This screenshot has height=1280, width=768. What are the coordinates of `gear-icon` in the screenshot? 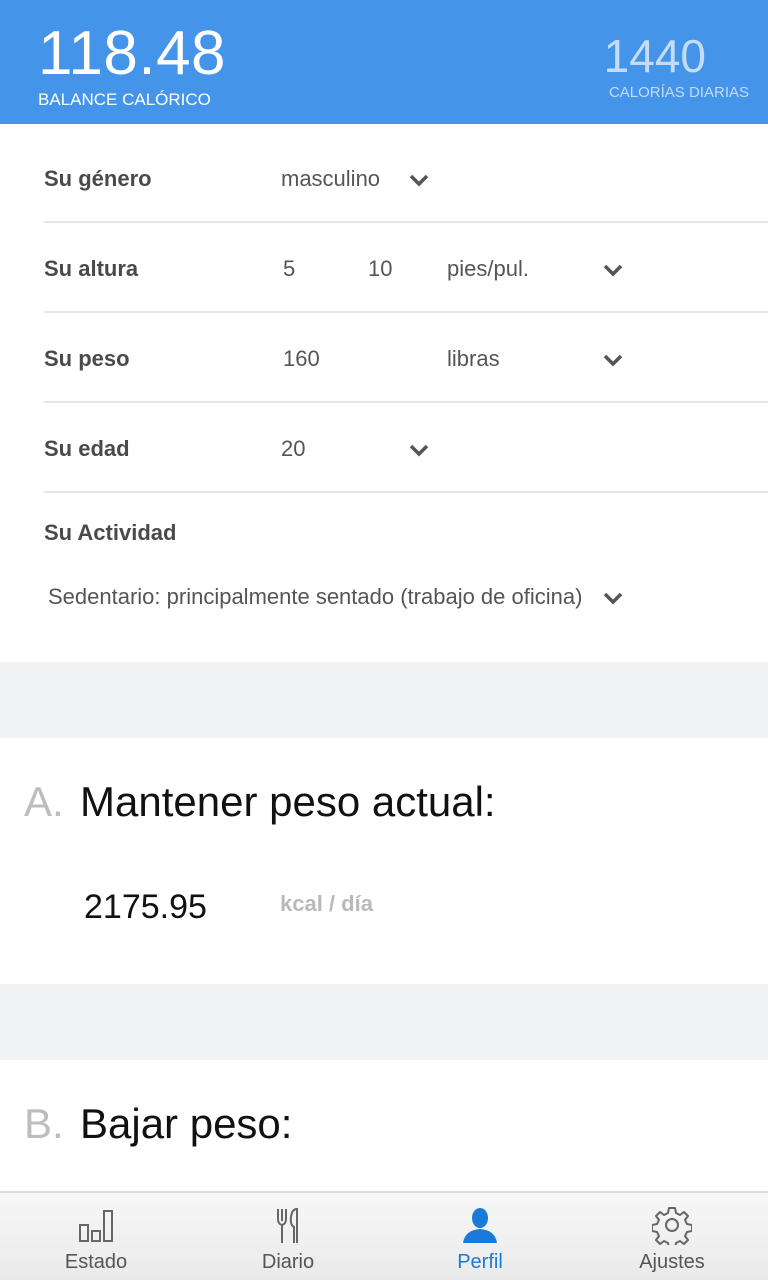 It's located at (672, 1227).